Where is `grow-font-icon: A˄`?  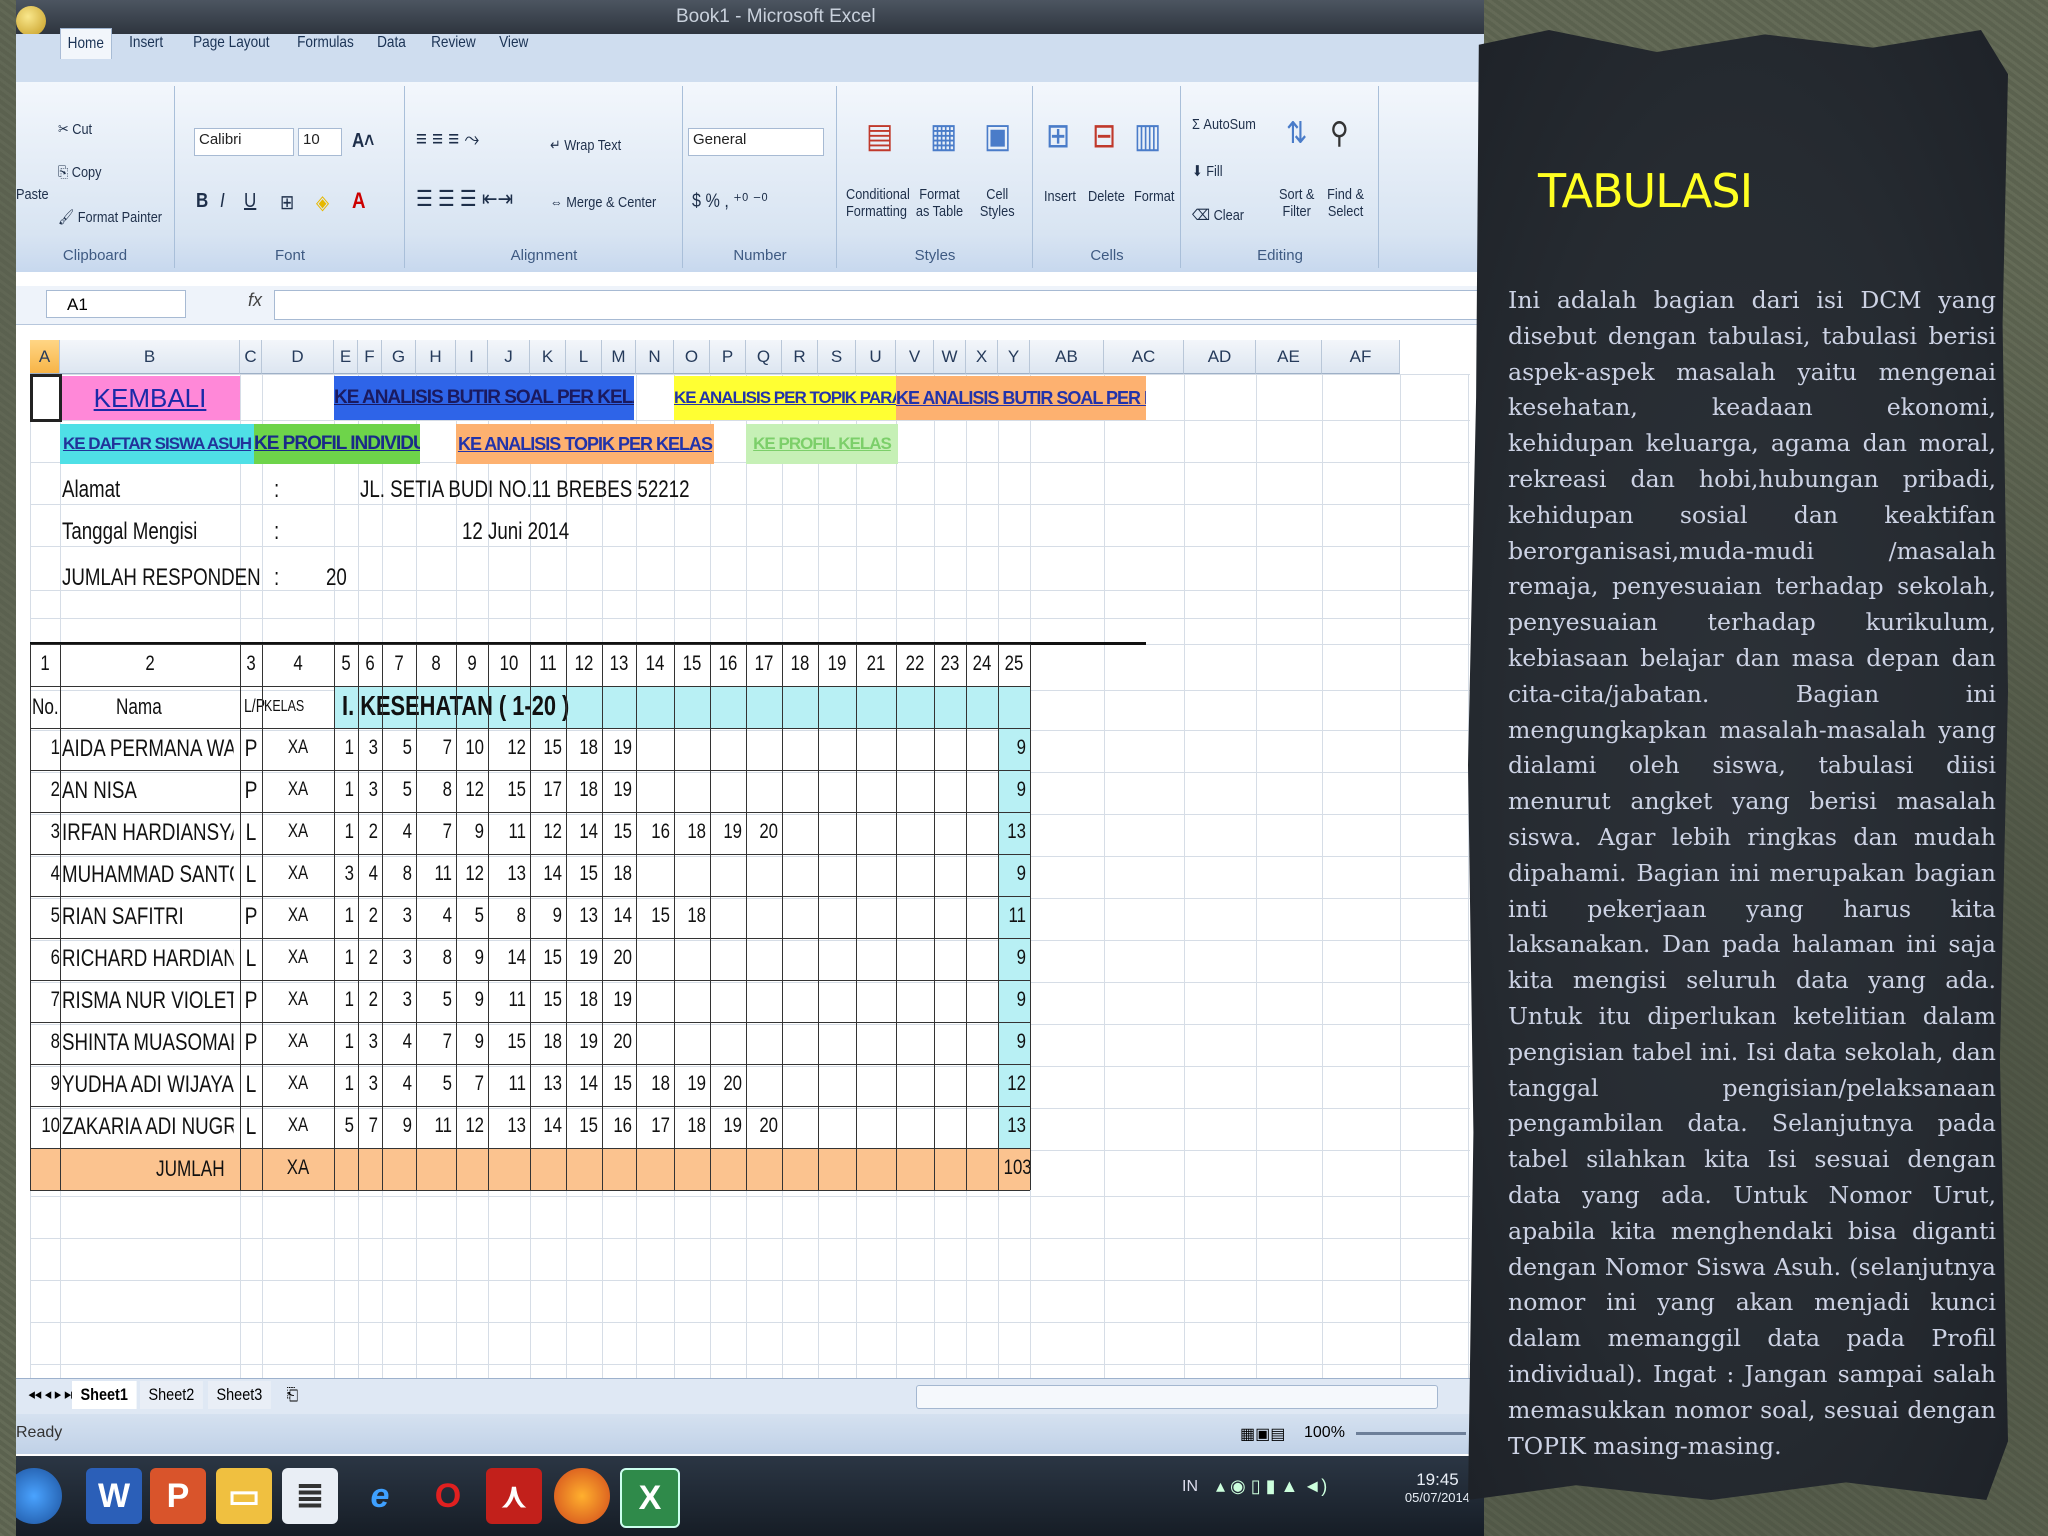 grow-font-icon: A˄ is located at coordinates (363, 141).